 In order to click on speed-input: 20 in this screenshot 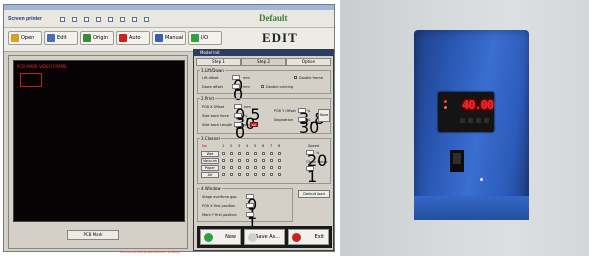, I will do `click(316, 160)`.